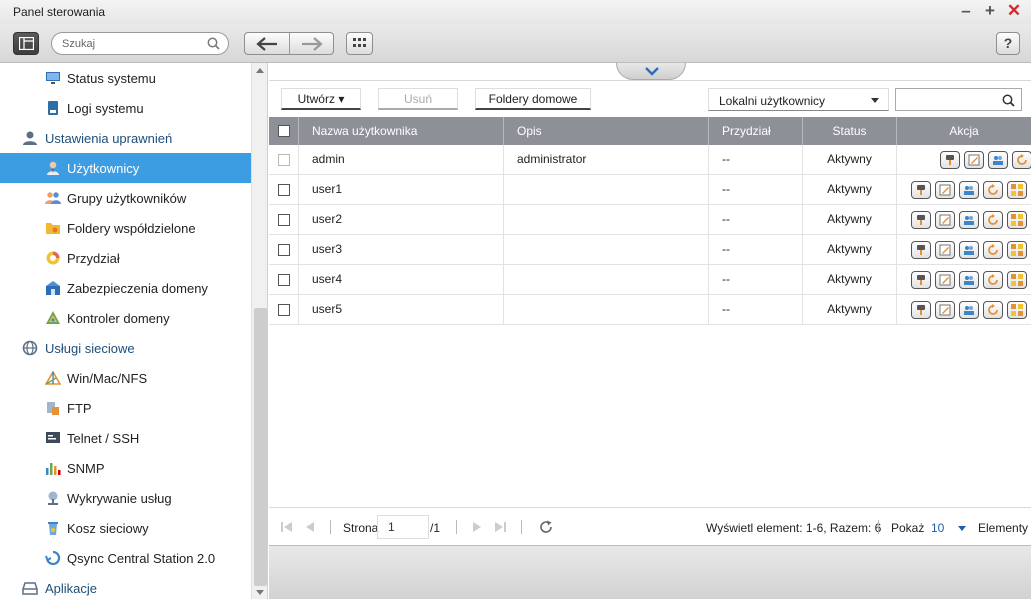 The image size is (1031, 599). I want to click on sidebar-item-label: Status systemu, so click(111, 78).